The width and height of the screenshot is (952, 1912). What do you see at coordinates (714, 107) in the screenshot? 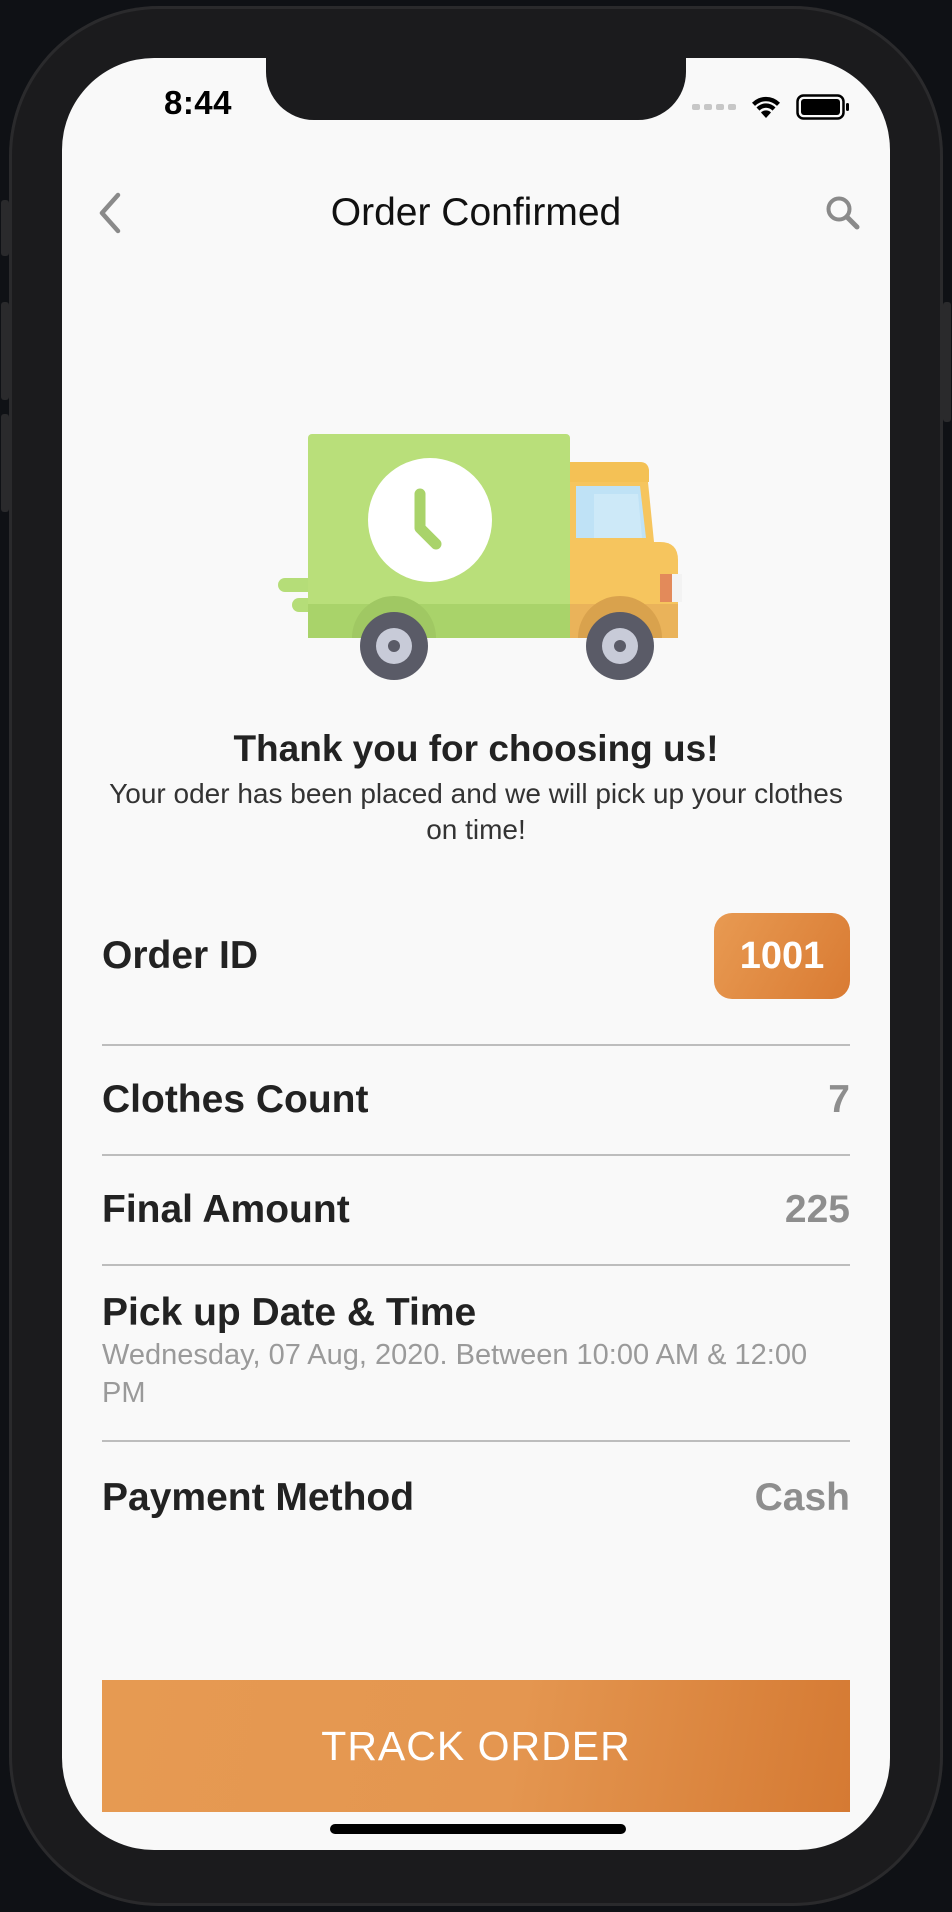
I see `cellular-signal-icon` at bounding box center [714, 107].